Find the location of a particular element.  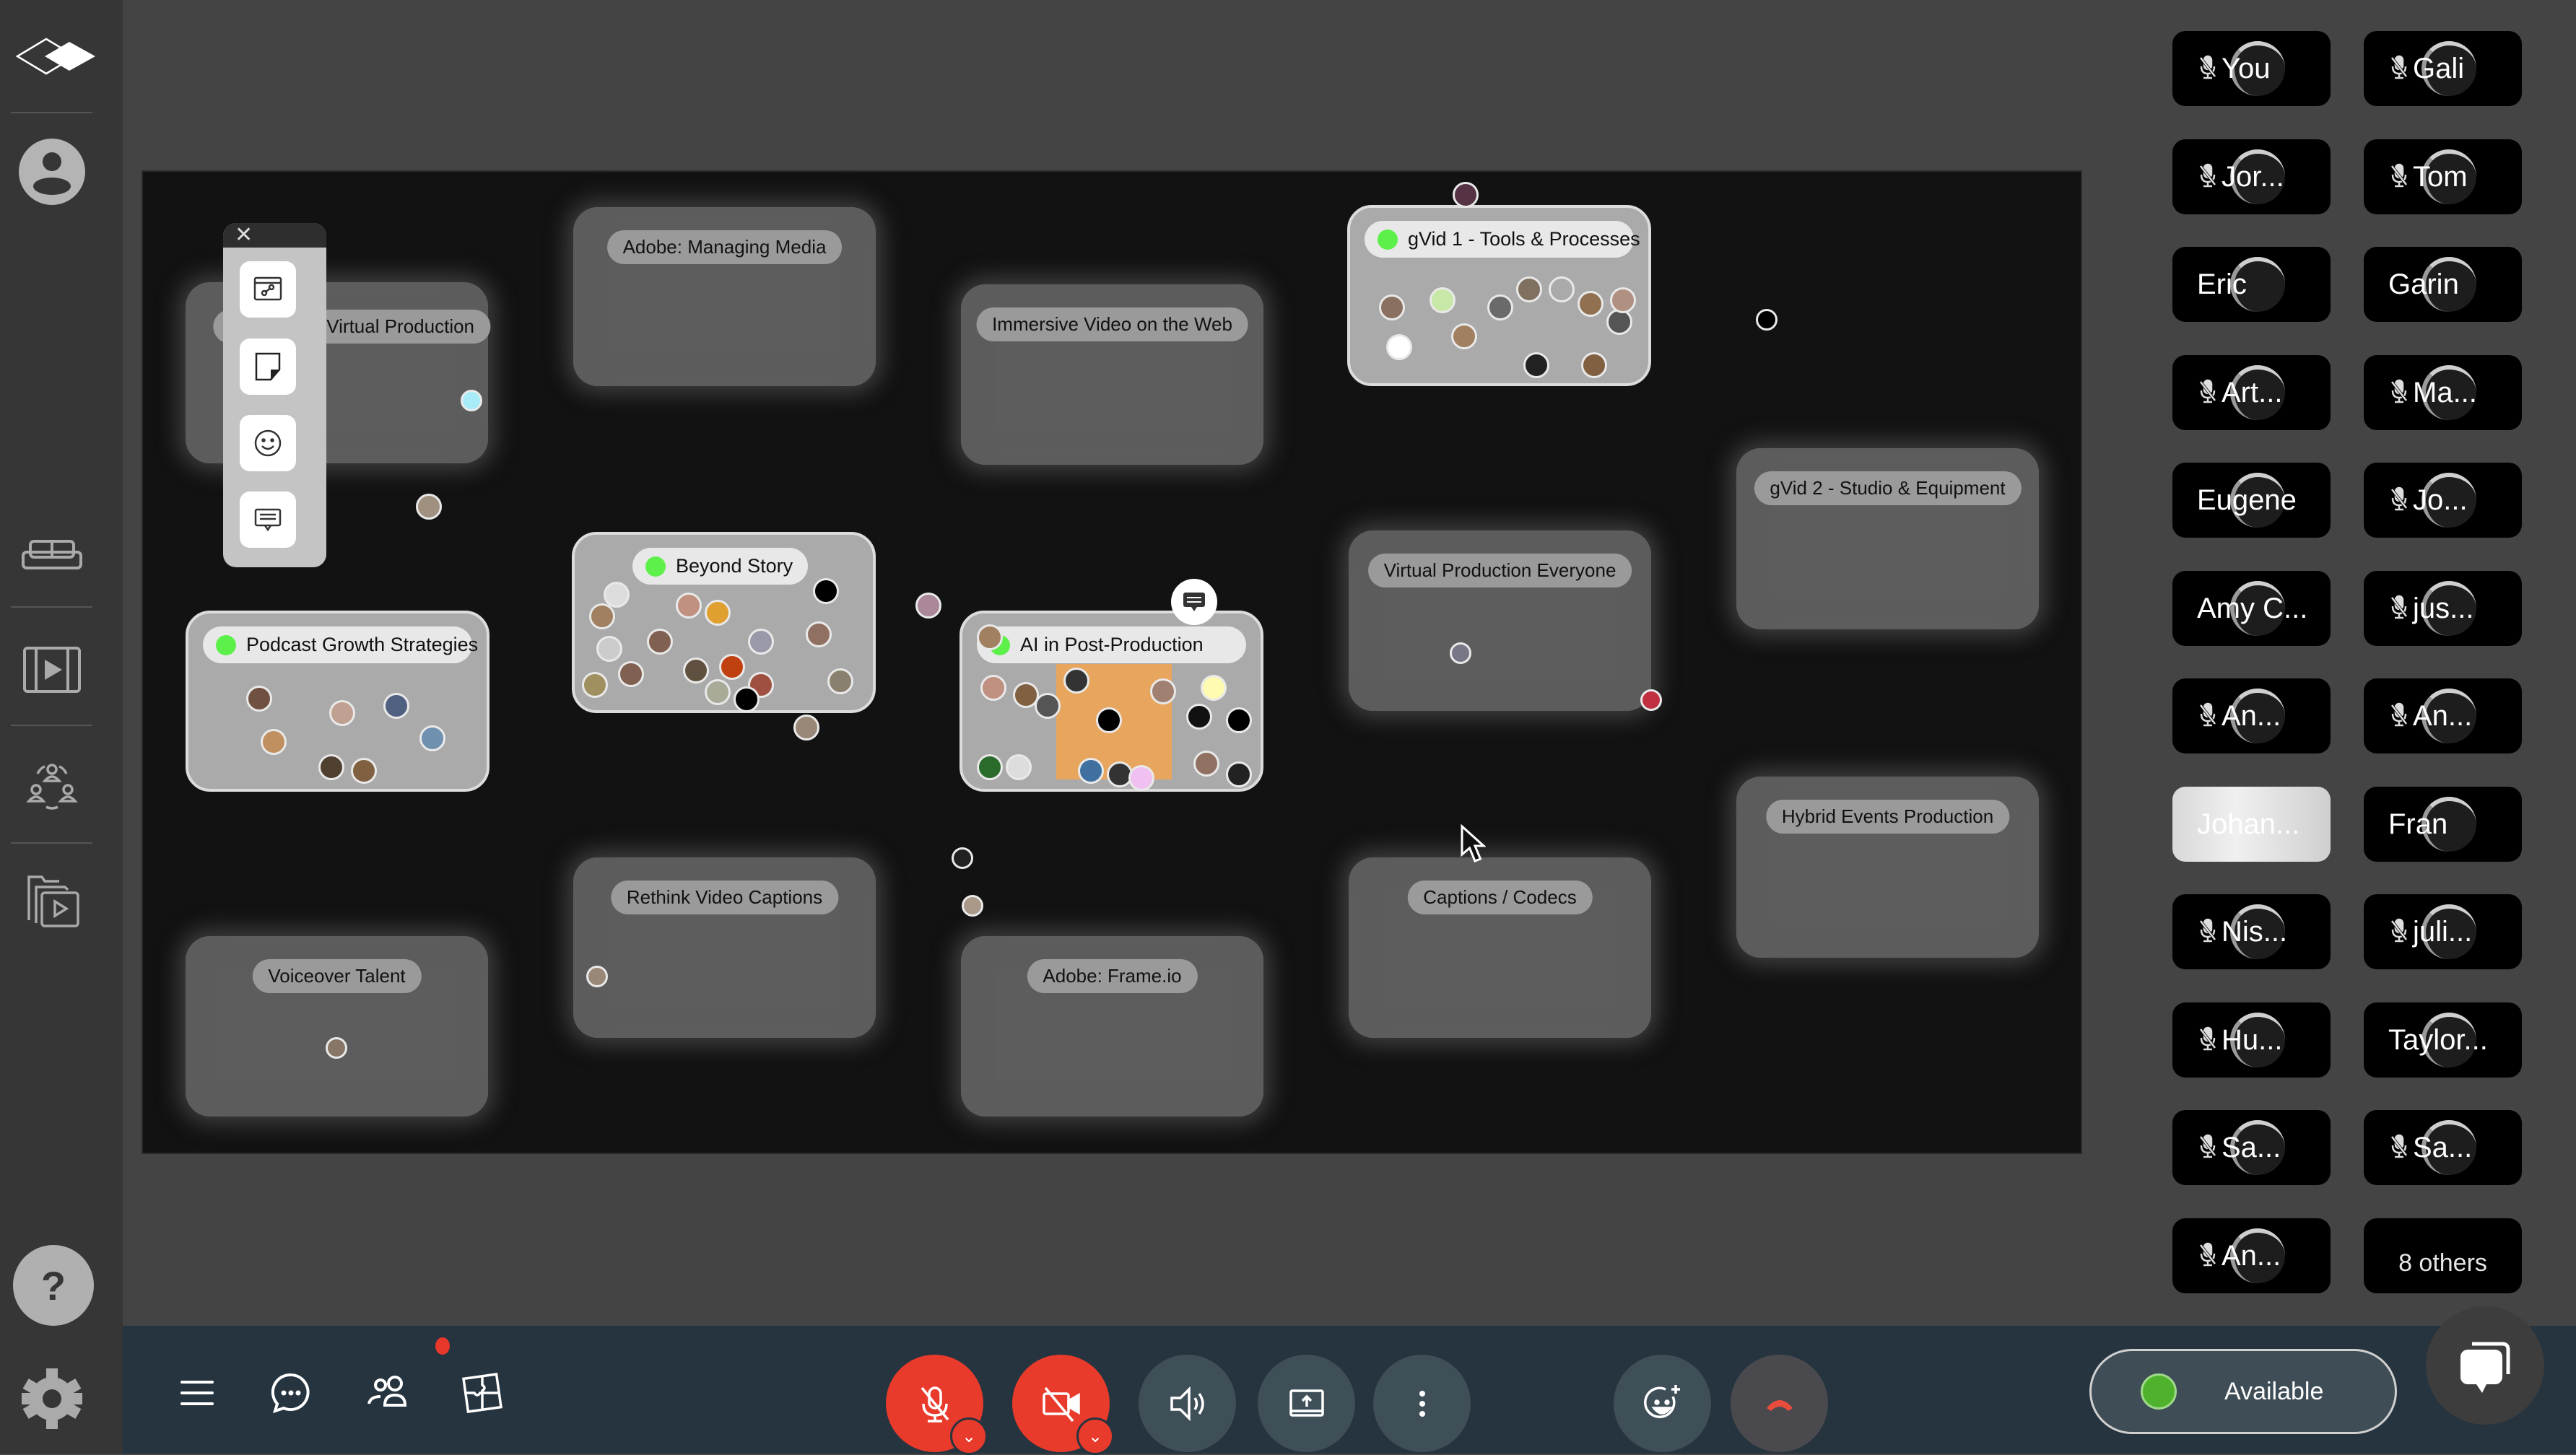

speaker-button is located at coordinates (1187, 1403).